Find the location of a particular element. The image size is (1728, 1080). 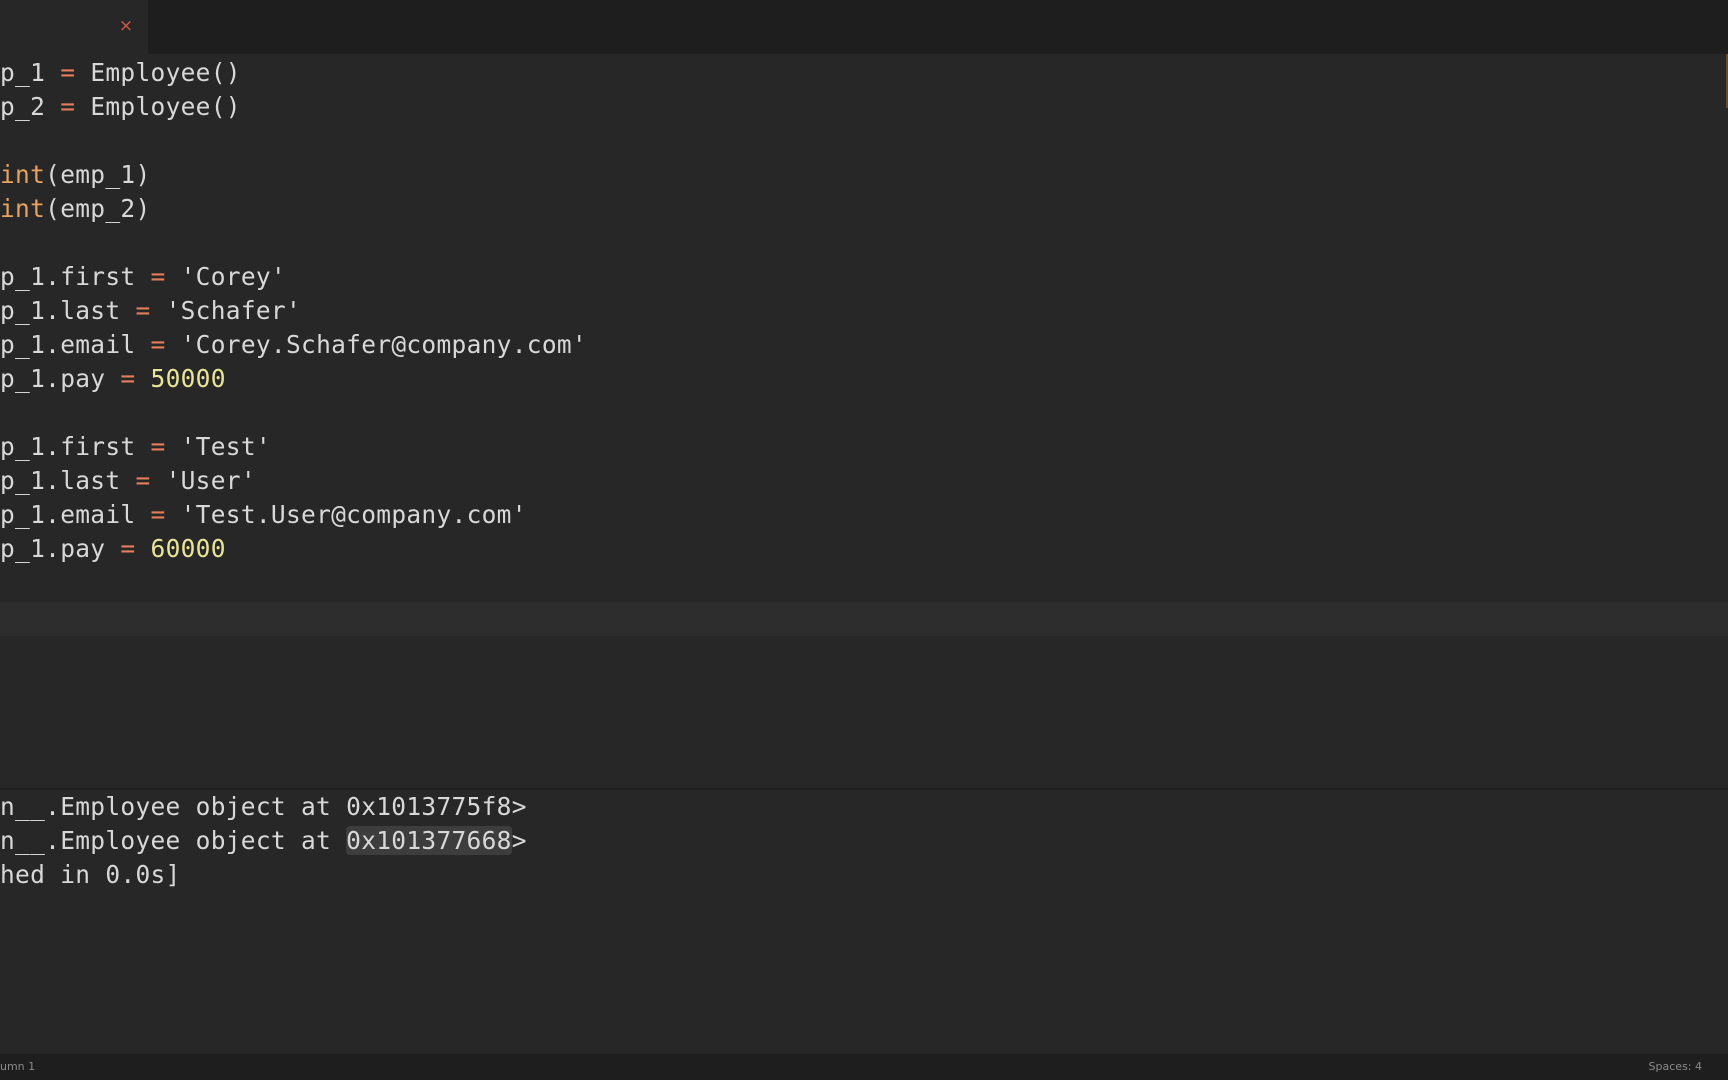

code-line: p_1.last = 'Schafer' is located at coordinates (150, 311).